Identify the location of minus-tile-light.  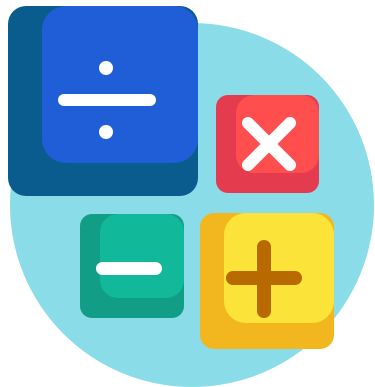
(142, 256).